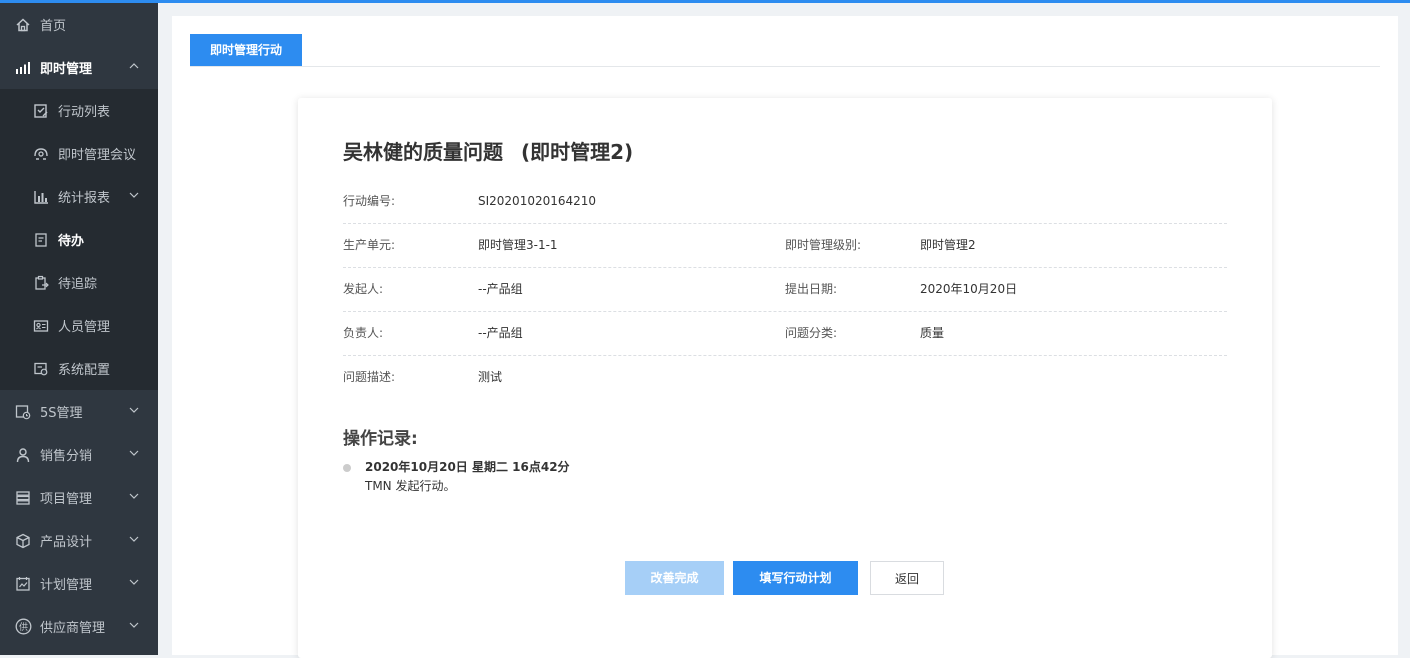  What do you see at coordinates (380, 439) in the screenshot?
I see `operation-log-title: 操作记录:` at bounding box center [380, 439].